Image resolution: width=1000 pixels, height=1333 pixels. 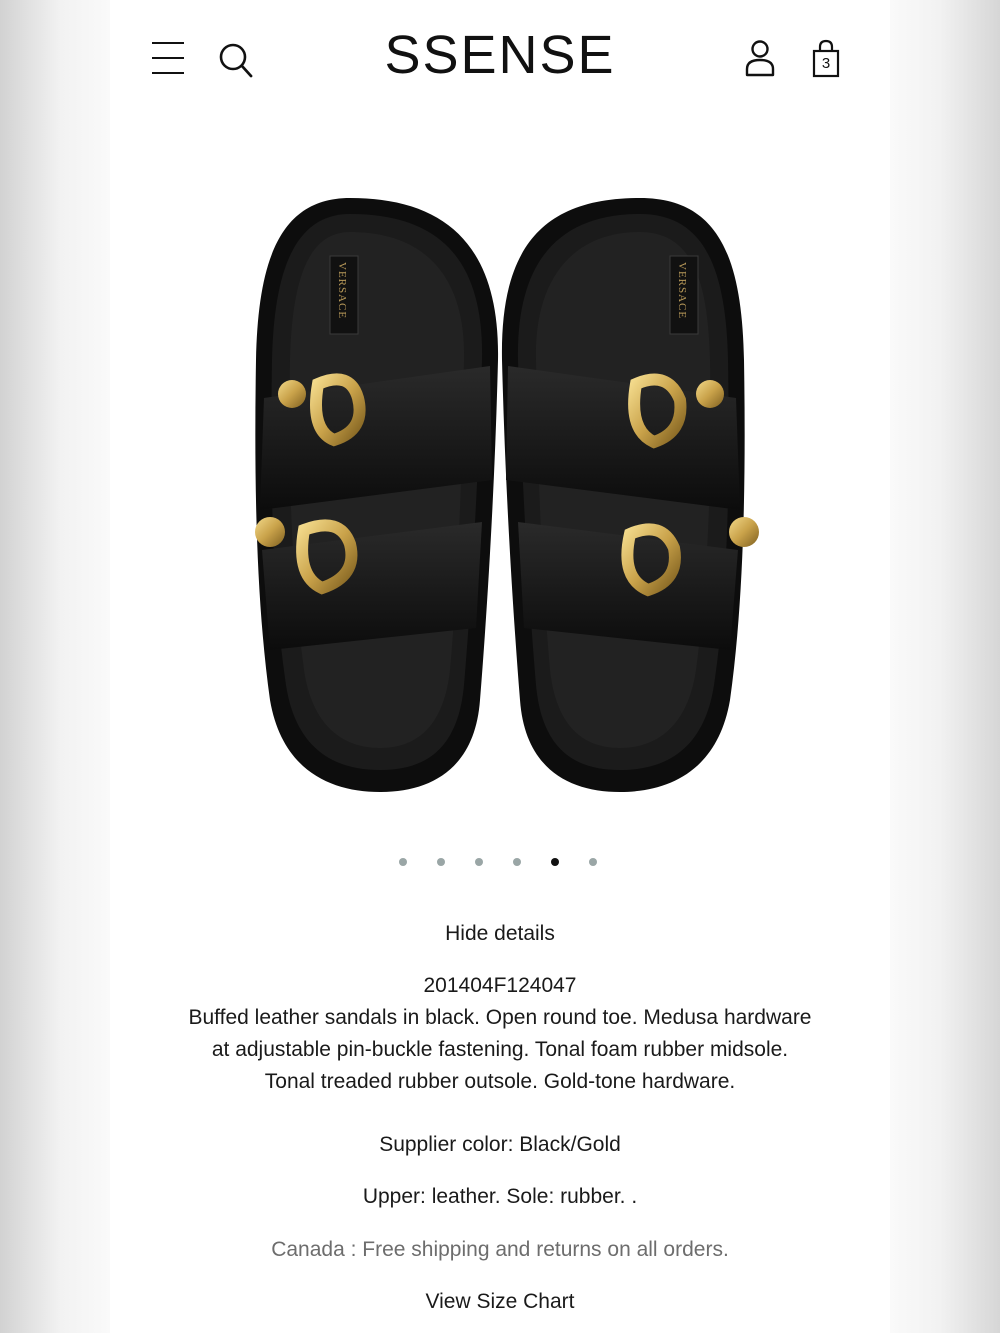 What do you see at coordinates (945, 666) in the screenshot?
I see `right-backdrop` at bounding box center [945, 666].